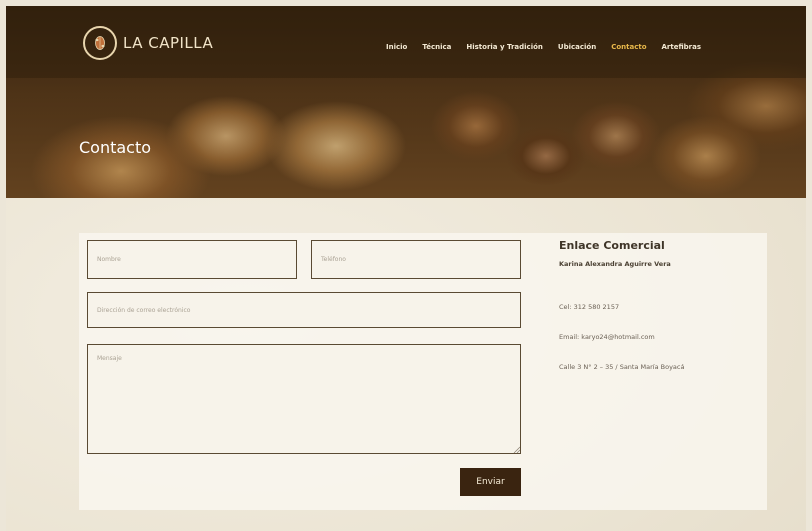 The image size is (812, 531). What do you see at coordinates (615, 264) in the screenshot?
I see `contact-name: Karina Alexandra Aguirre Vera` at bounding box center [615, 264].